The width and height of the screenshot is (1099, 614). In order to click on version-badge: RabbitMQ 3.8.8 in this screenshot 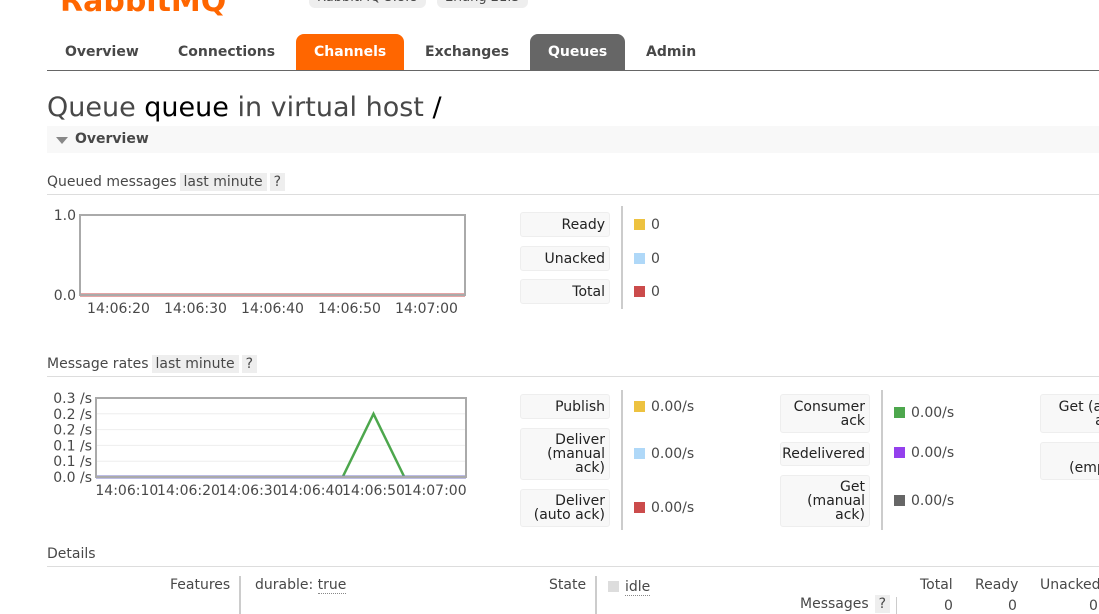, I will do `click(367, 4)`.